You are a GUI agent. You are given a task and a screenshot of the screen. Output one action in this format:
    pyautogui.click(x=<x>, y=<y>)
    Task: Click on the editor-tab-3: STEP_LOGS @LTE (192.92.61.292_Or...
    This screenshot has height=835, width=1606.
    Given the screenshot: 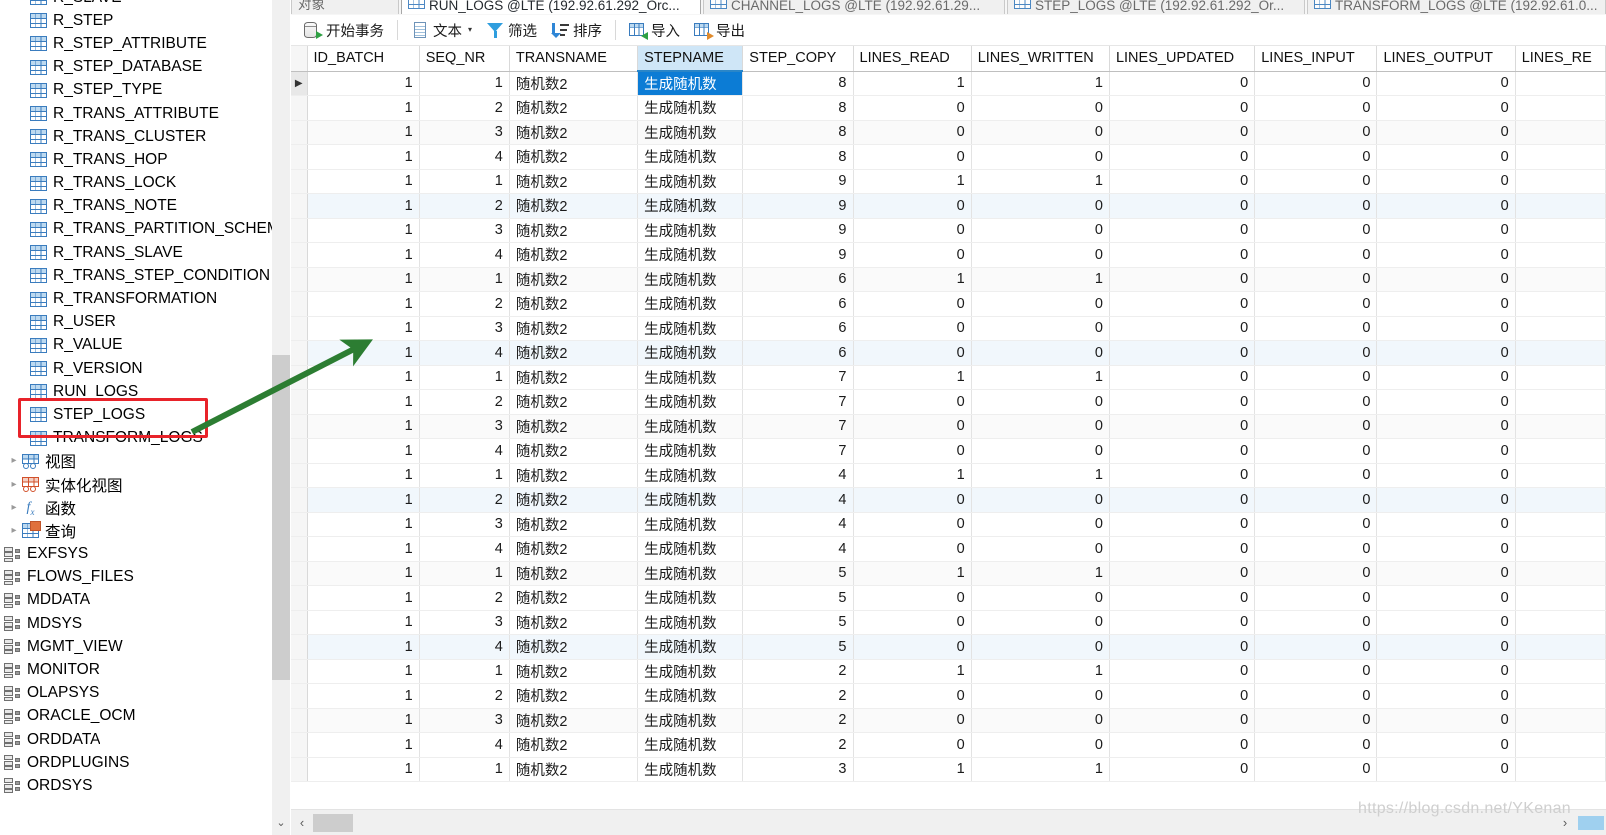 What is the action you would take?
    pyautogui.click(x=1156, y=7)
    